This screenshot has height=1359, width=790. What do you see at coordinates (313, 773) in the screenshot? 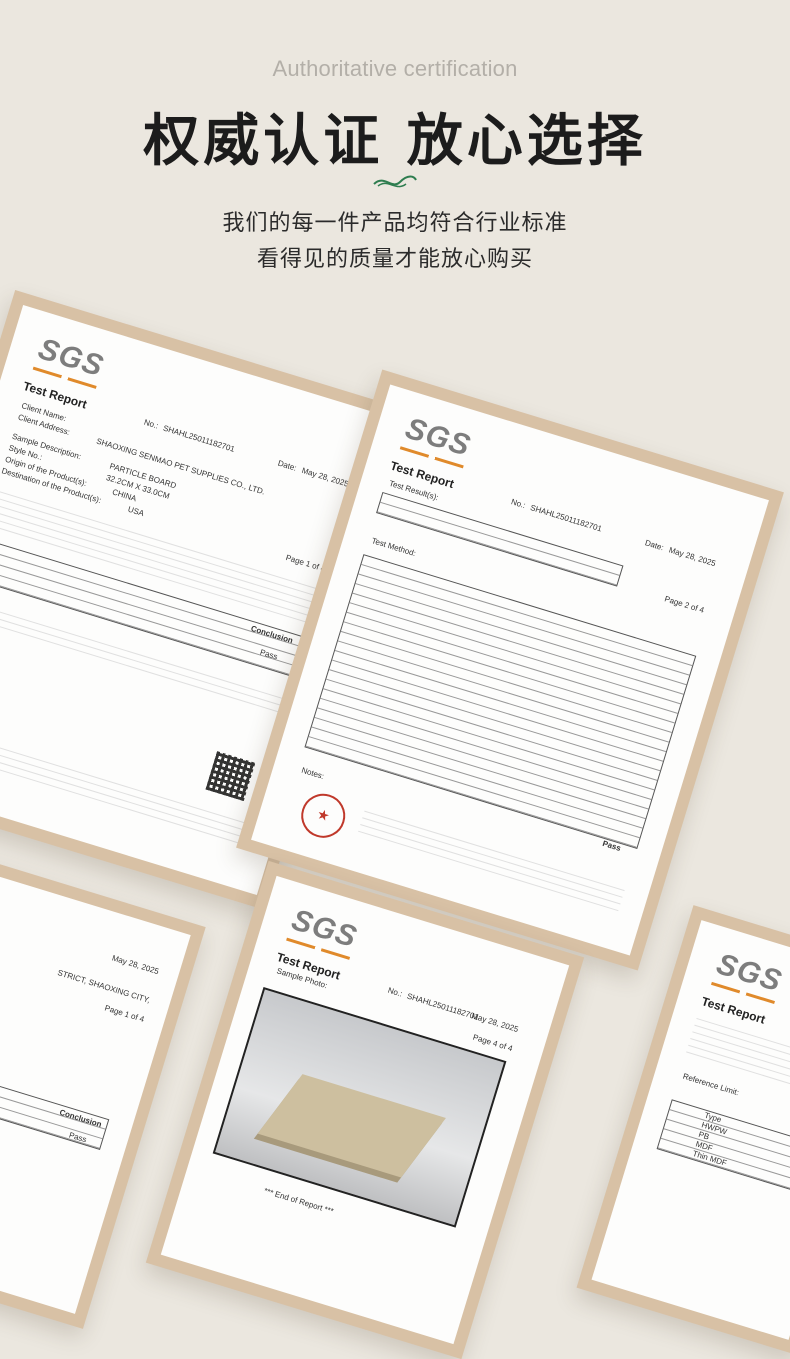
I see `notes-label: Notes:` at bounding box center [313, 773].